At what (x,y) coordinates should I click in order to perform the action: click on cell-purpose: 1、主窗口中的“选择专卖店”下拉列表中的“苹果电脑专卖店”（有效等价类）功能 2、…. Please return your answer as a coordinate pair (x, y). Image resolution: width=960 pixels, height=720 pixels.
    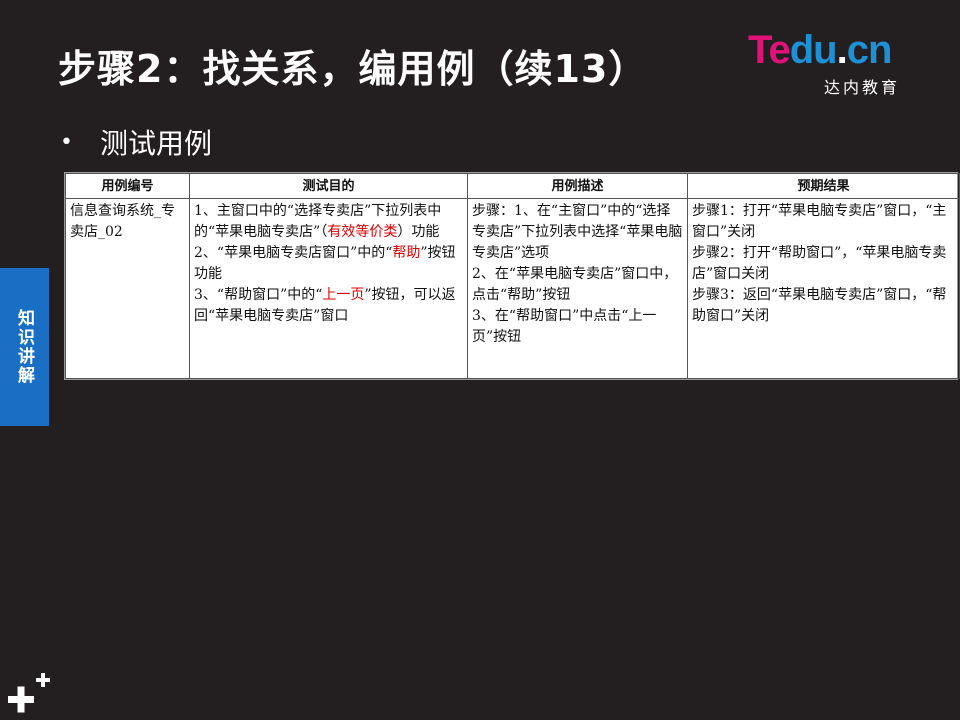
    Looking at the image, I should click on (328, 288).